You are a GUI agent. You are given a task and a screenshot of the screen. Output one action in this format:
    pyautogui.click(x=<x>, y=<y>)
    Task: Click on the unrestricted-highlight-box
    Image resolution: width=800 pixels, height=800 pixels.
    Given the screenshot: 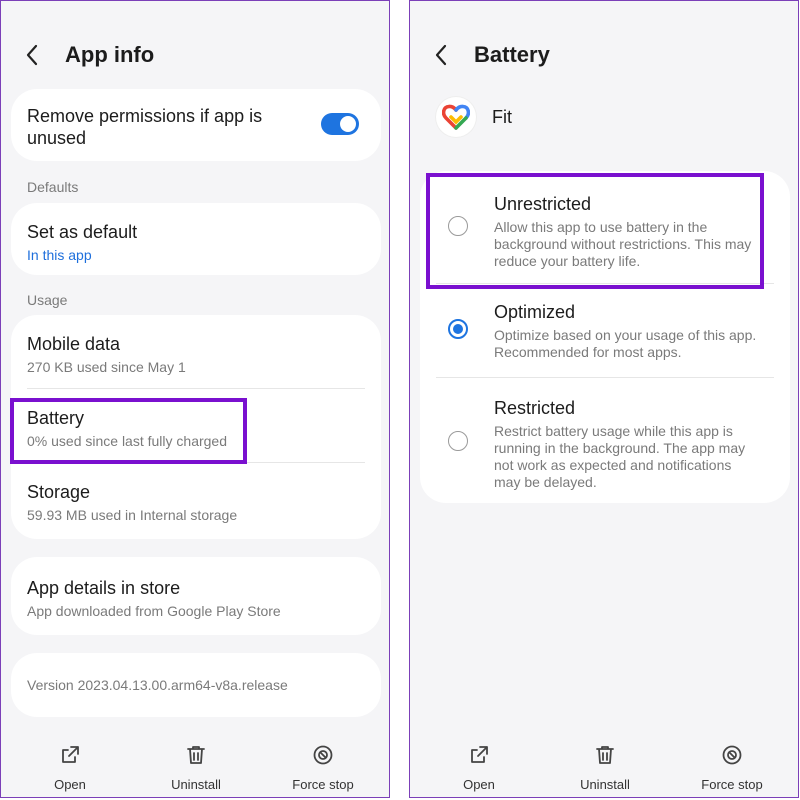 What is the action you would take?
    pyautogui.click(x=595, y=231)
    